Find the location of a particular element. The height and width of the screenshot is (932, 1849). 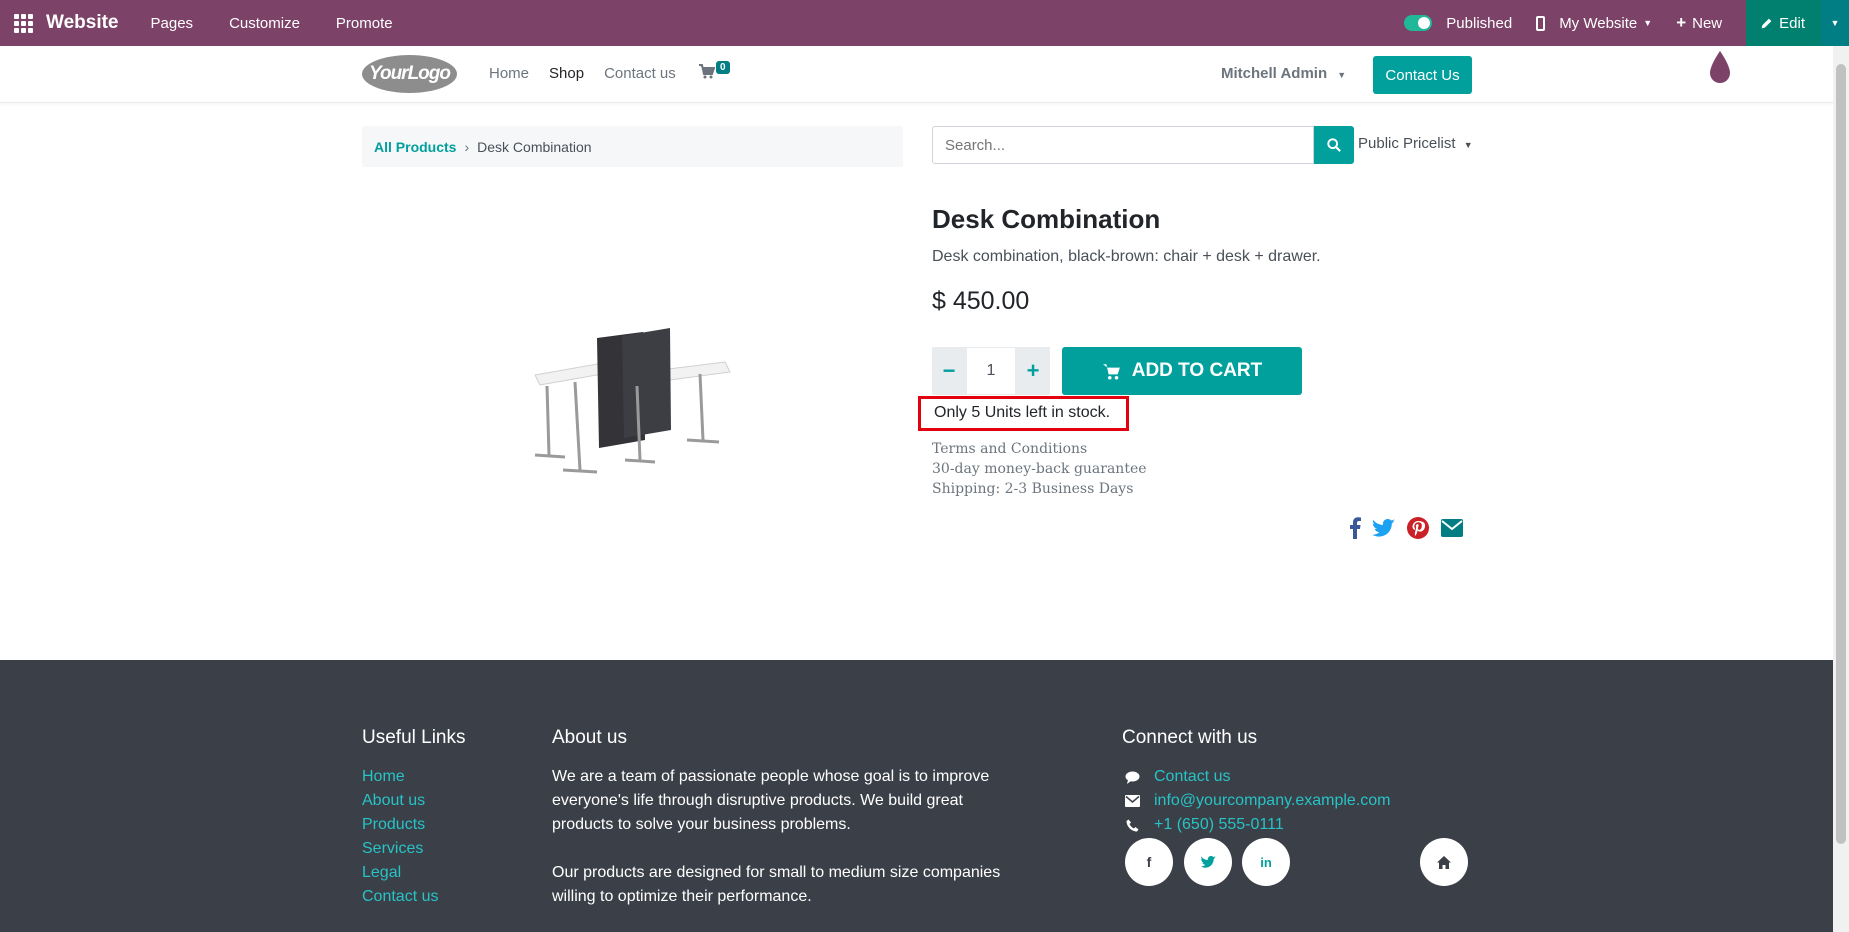

user-menu: Mitchell Admin ▼ is located at coordinates (1283, 73).